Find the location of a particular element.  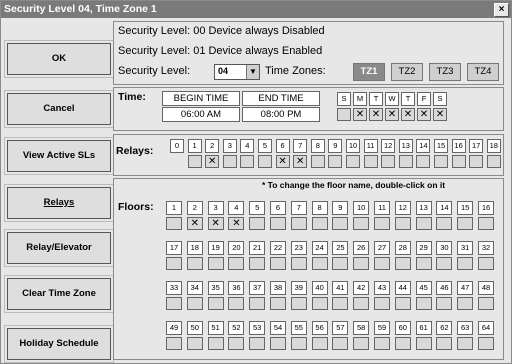

day-checkbox is located at coordinates (344, 114).